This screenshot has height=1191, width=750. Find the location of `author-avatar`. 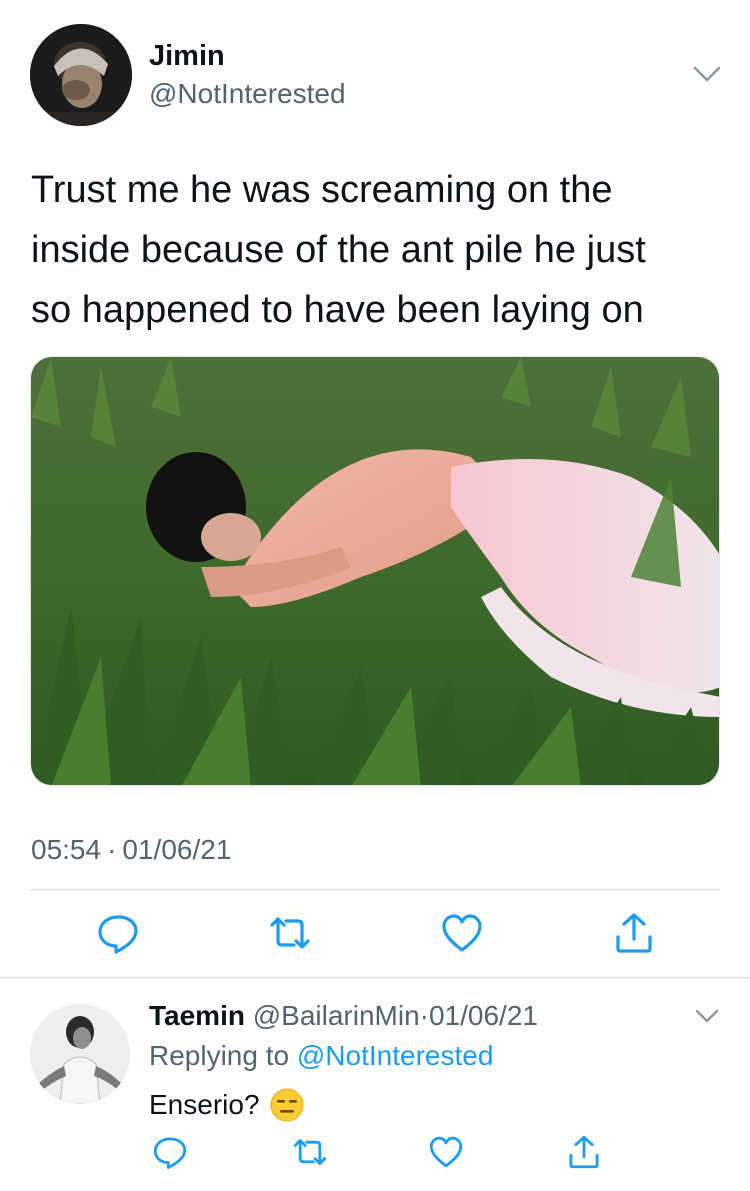

author-avatar is located at coordinates (81, 75).